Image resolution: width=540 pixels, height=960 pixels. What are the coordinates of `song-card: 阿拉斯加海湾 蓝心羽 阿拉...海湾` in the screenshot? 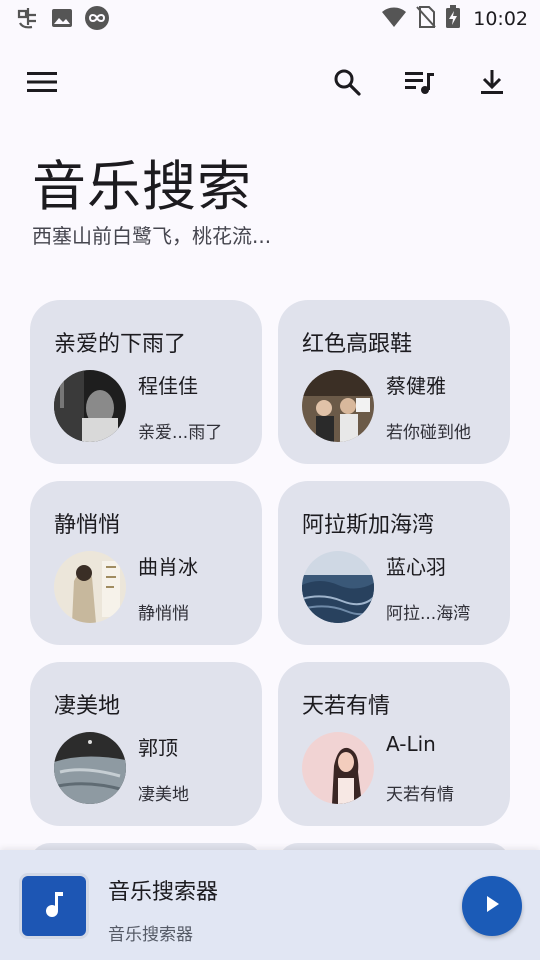 It's located at (394, 563).